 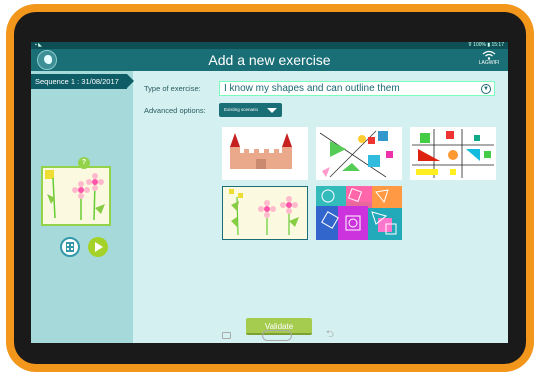 I want to click on exercise-card-flag-shapes, so click(x=453, y=153).